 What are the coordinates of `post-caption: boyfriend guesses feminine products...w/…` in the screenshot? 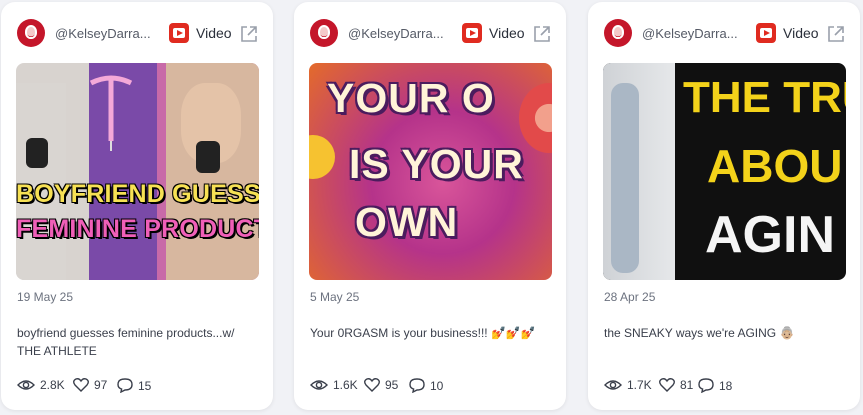 It's located at (126, 342).